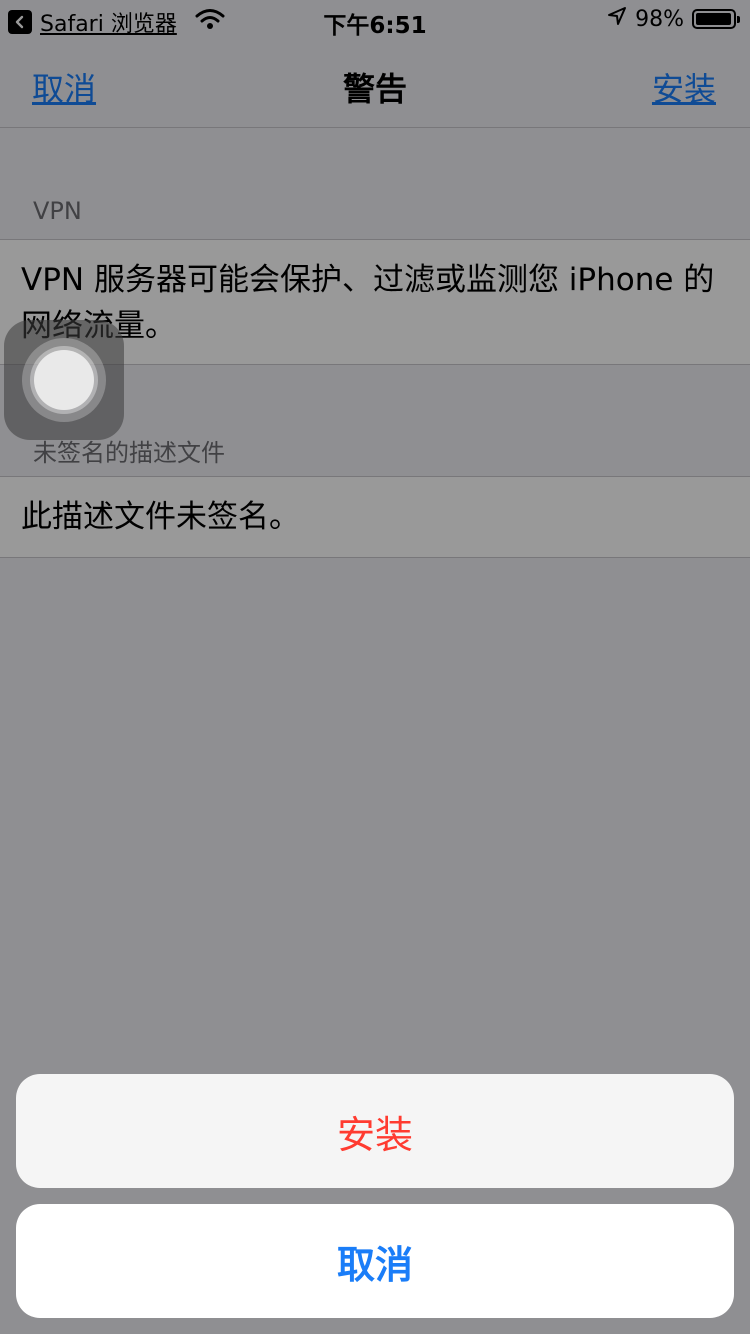 Image resolution: width=750 pixels, height=1334 pixels. I want to click on assistive-touch-dot-icon, so click(64, 380).